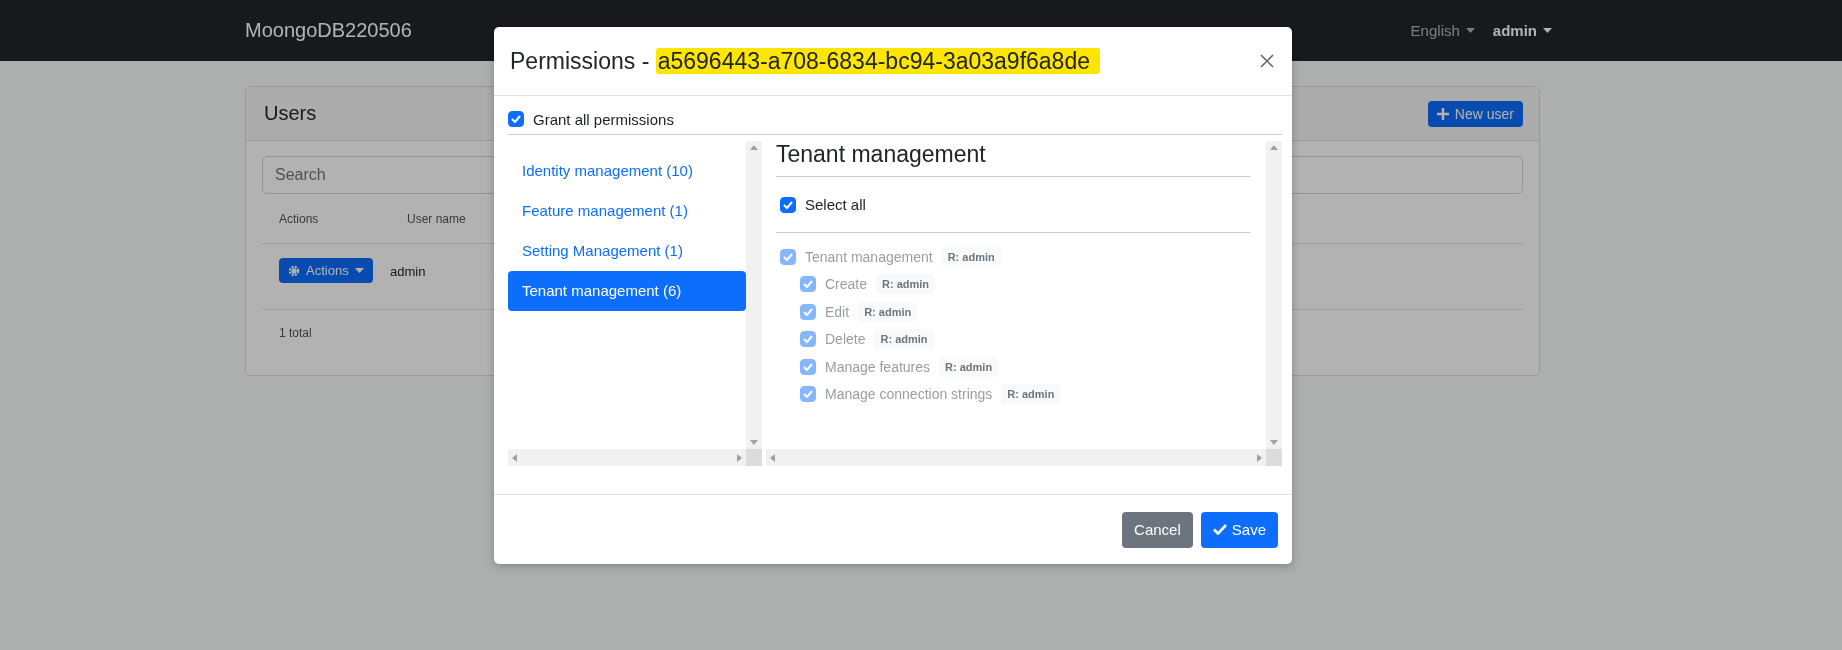  I want to click on card-title: Users, so click(290, 113).